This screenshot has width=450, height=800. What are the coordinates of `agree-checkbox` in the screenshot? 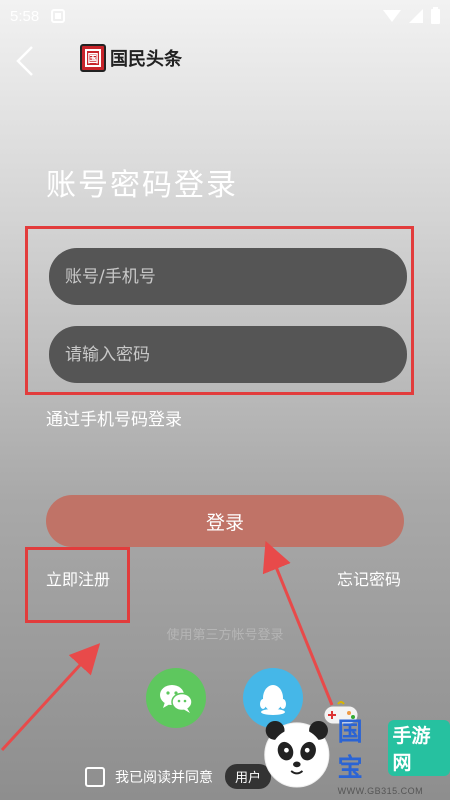 It's located at (95, 776).